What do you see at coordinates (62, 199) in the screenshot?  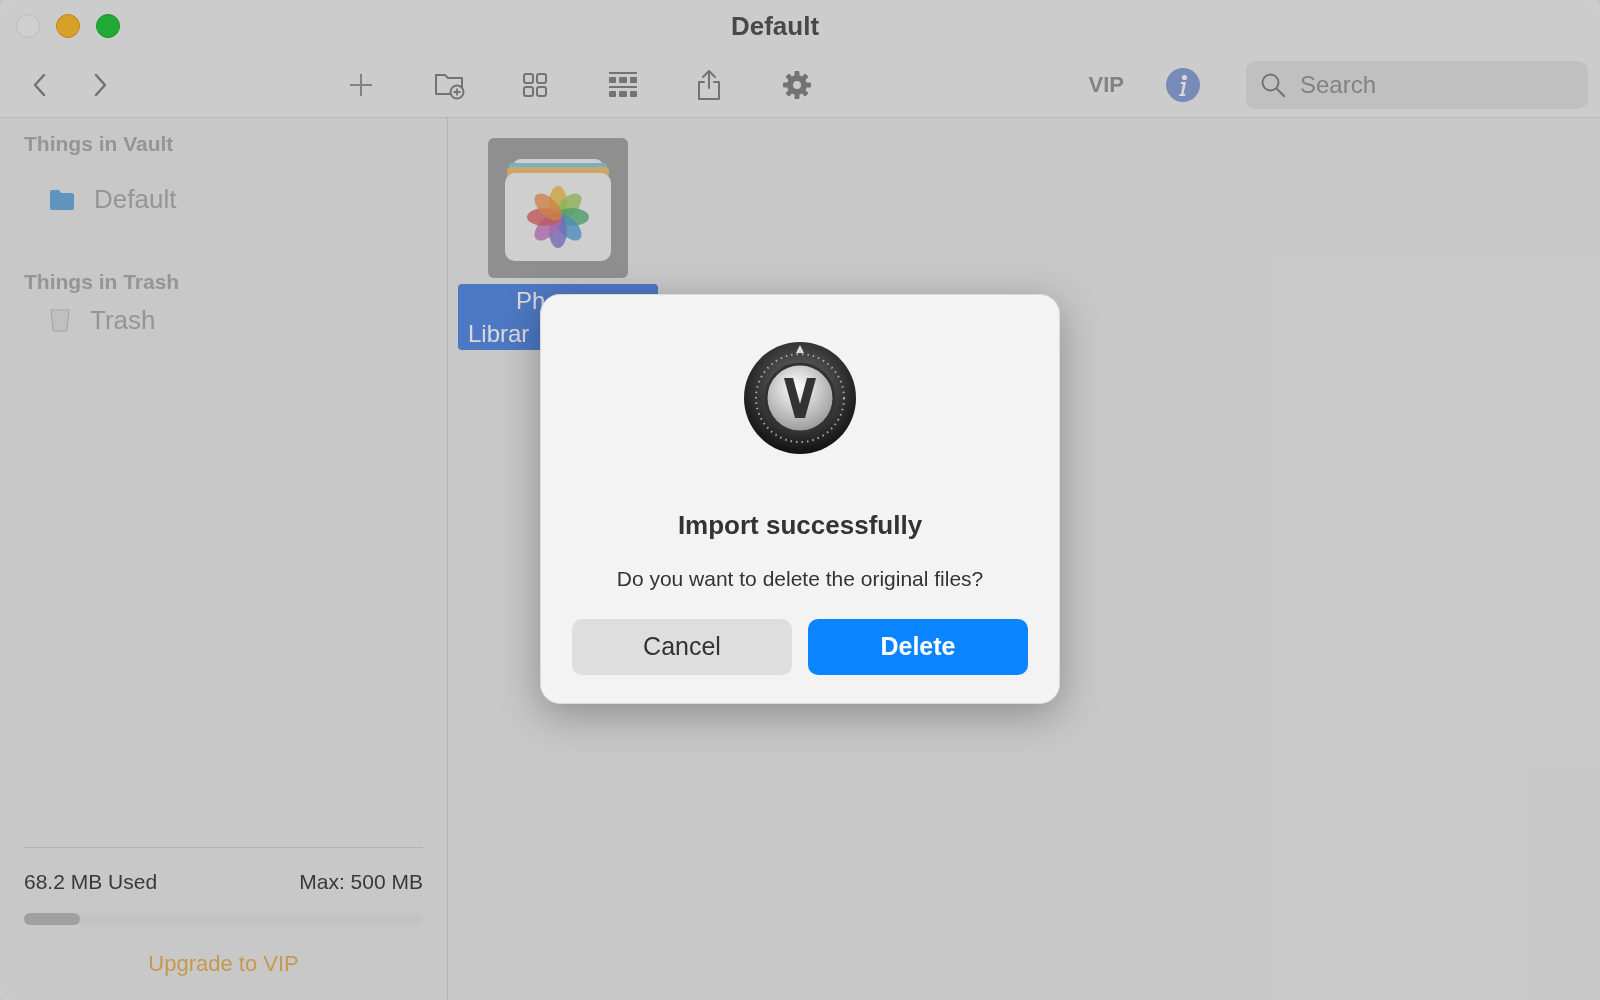 I see `folder-icon` at bounding box center [62, 199].